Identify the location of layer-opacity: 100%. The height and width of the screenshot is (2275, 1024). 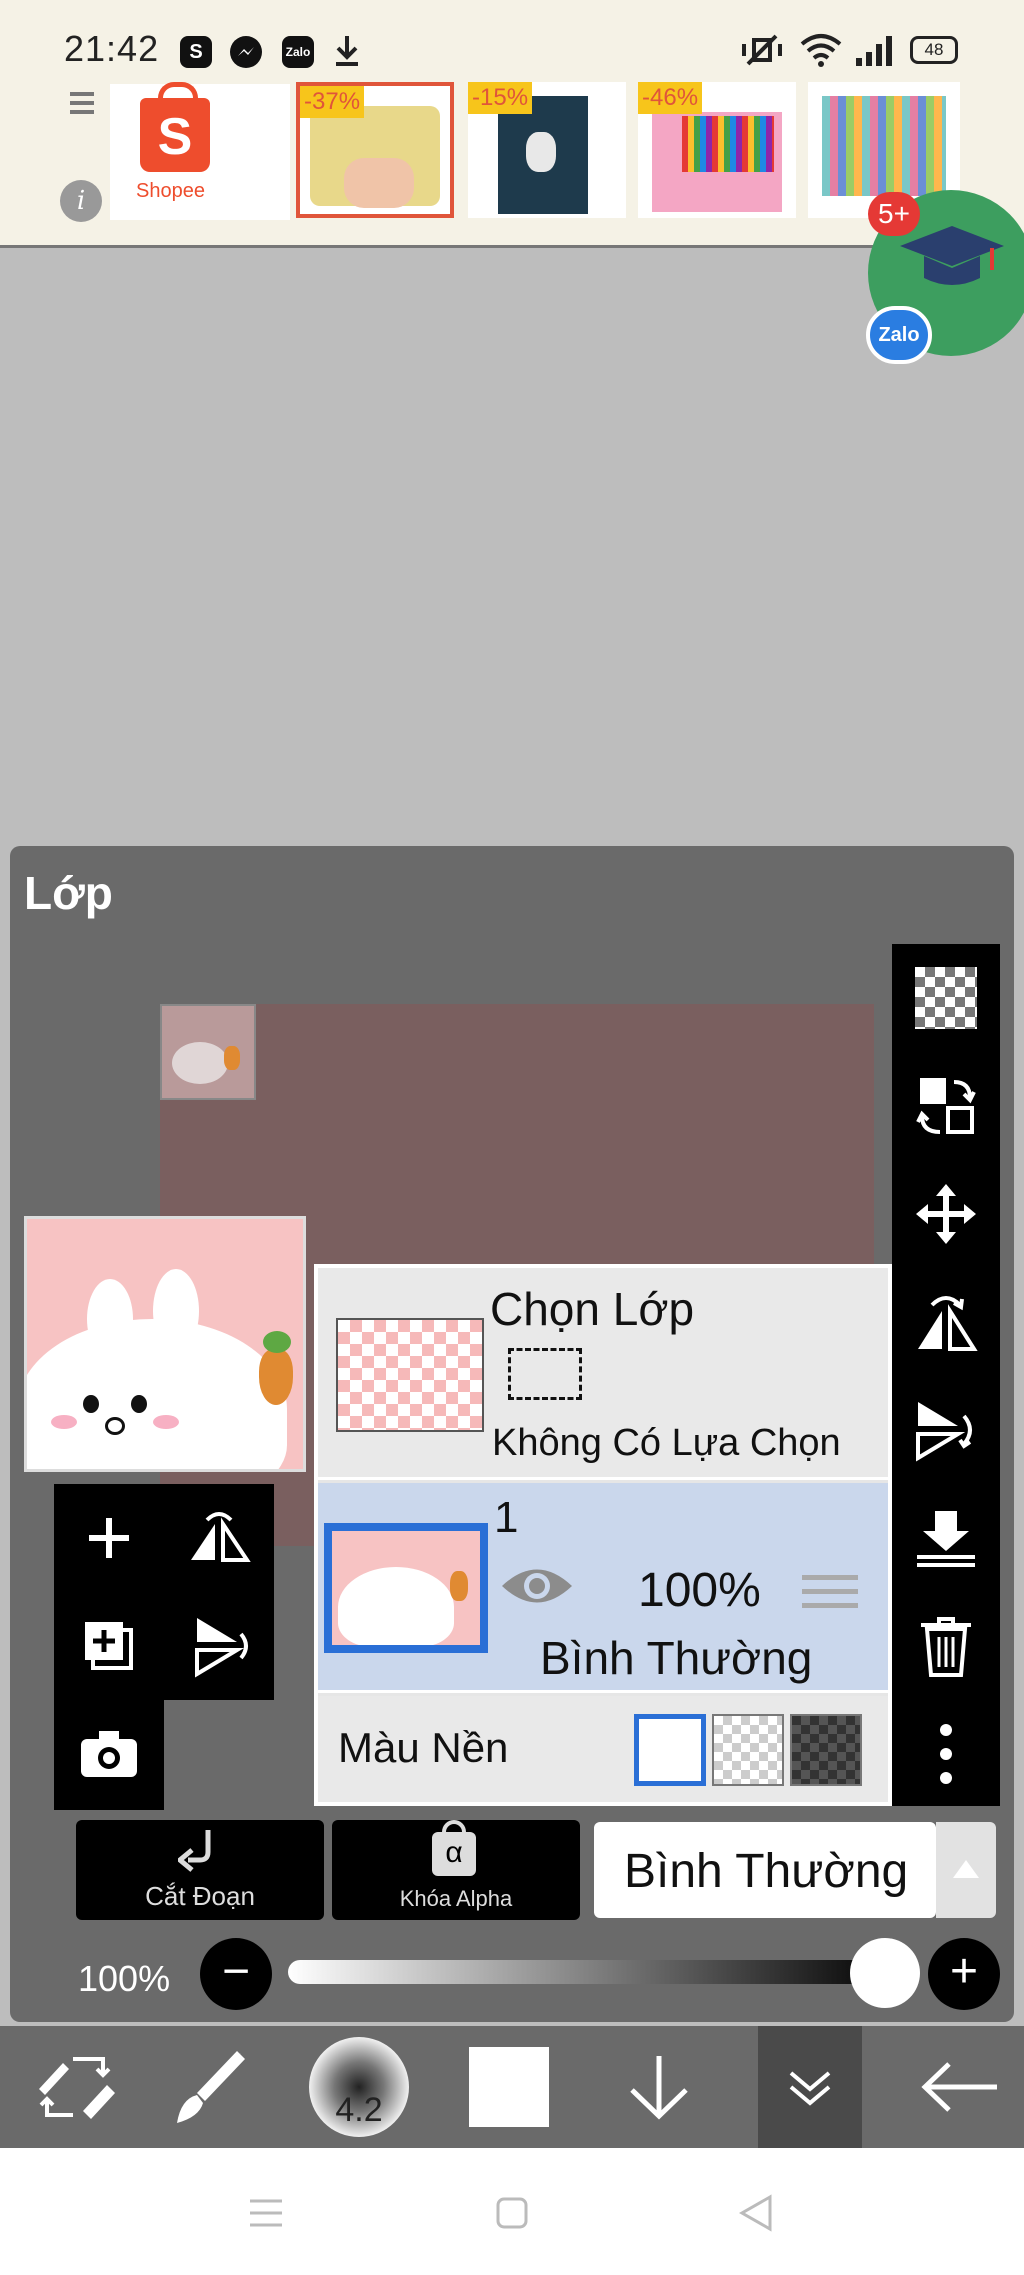
(699, 1590).